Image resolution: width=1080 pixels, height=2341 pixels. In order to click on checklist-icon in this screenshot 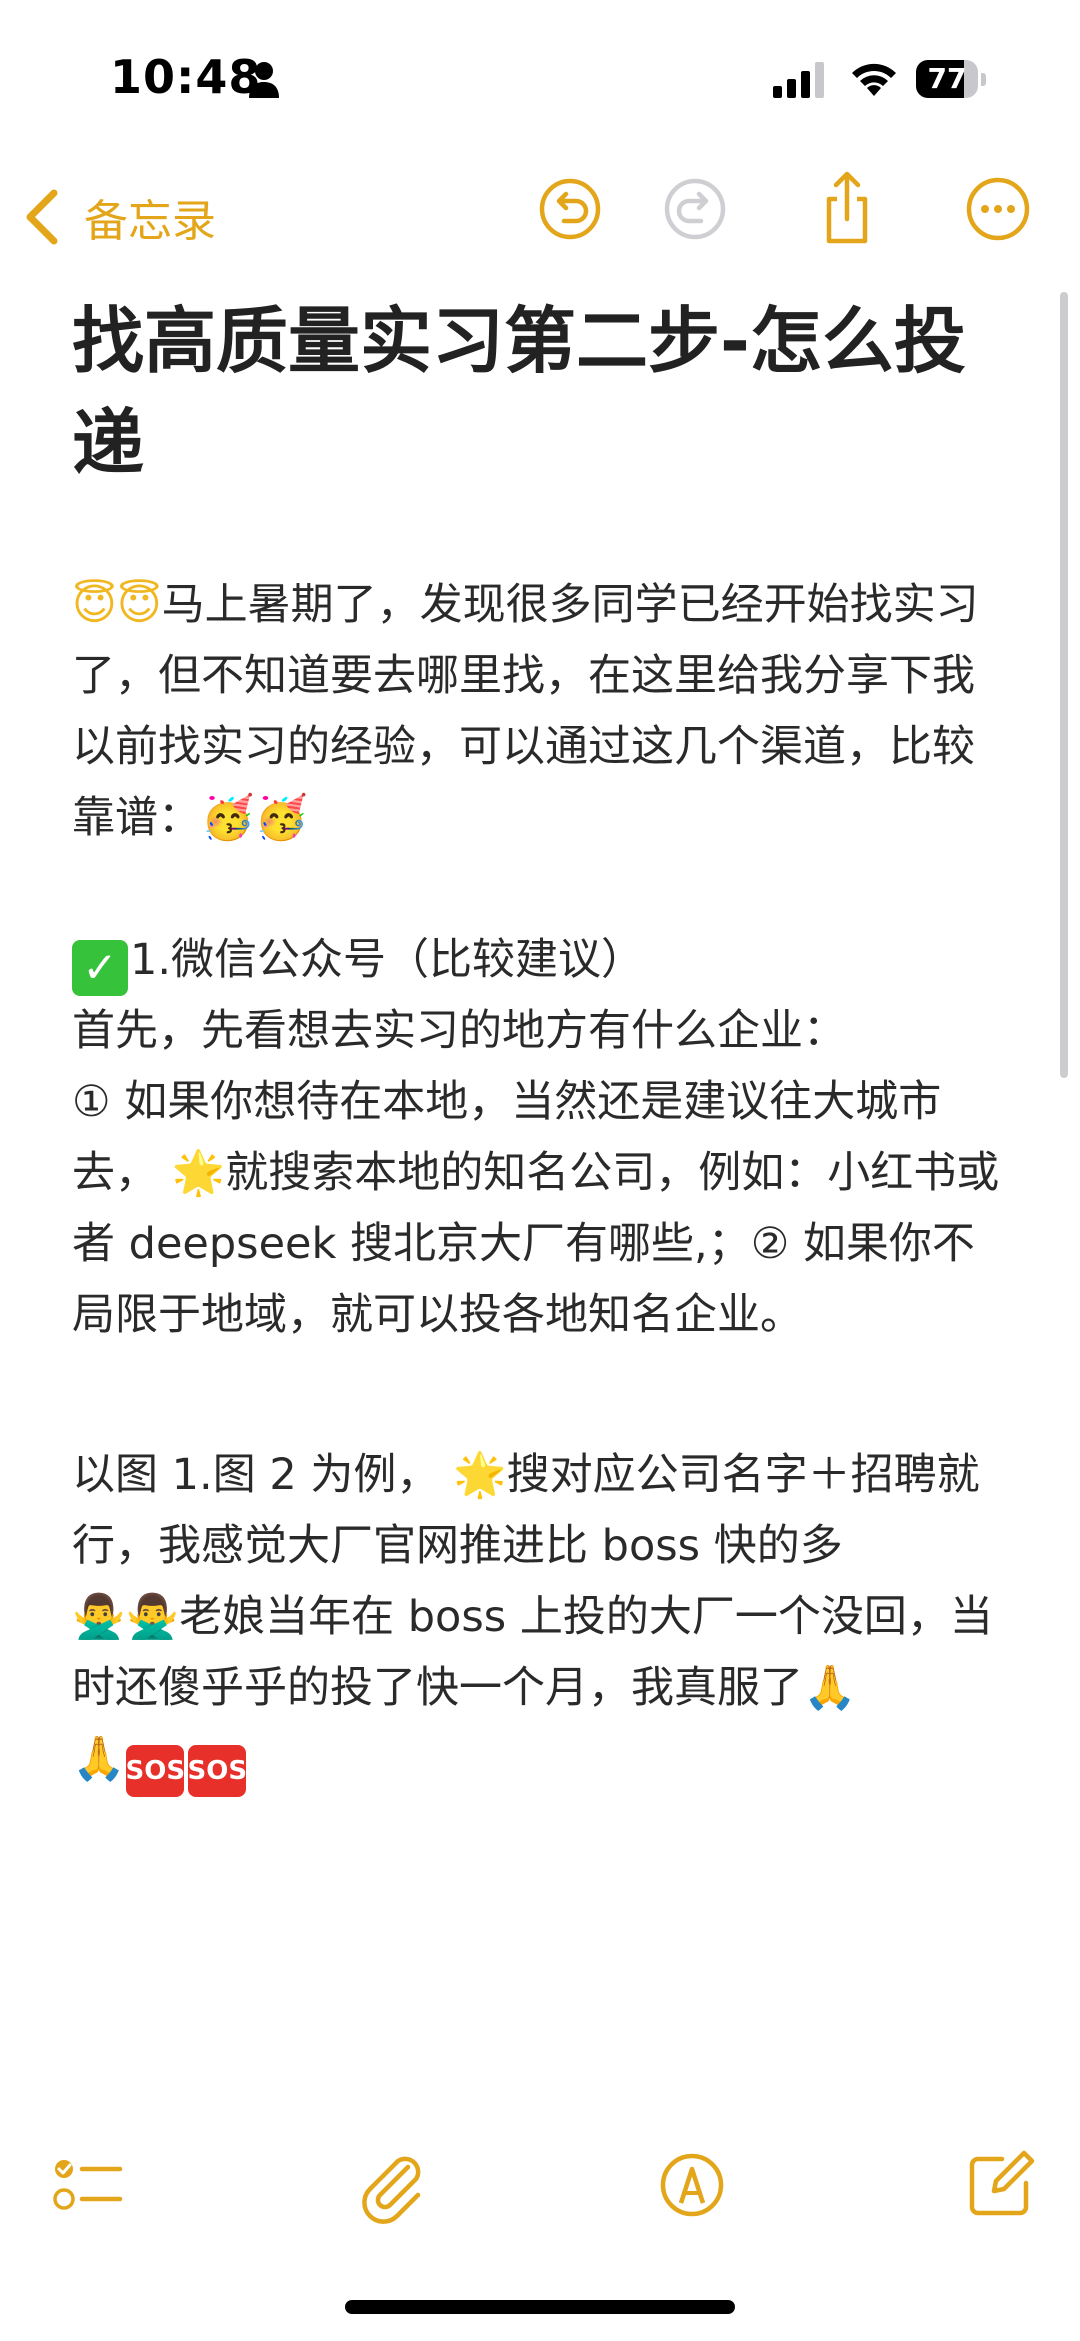, I will do `click(88, 2185)`.